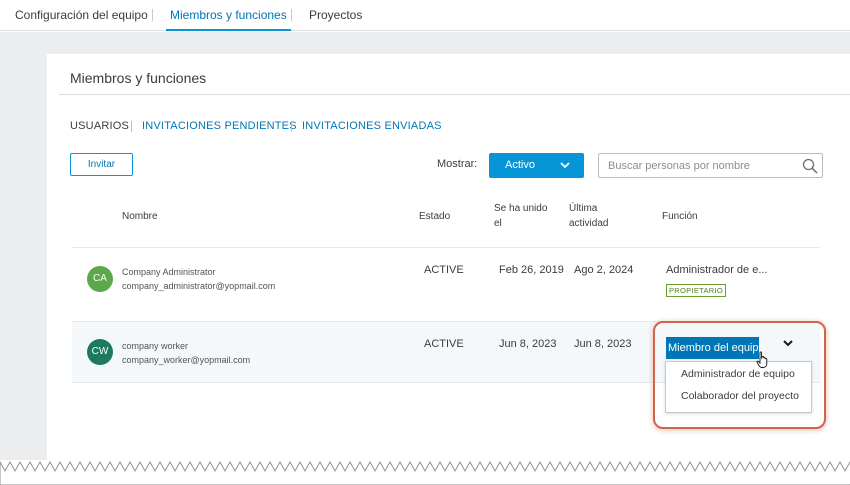  I want to click on user-name: company worker, so click(155, 346).